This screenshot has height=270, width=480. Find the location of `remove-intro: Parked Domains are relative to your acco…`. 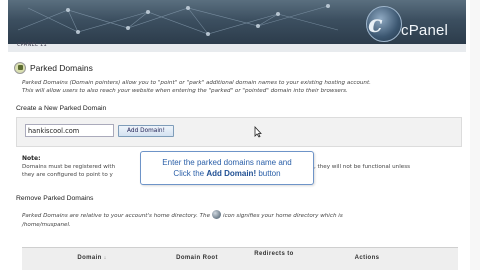

remove-intro: Parked Domains are relative to your acco… is located at coordinates (242, 220).